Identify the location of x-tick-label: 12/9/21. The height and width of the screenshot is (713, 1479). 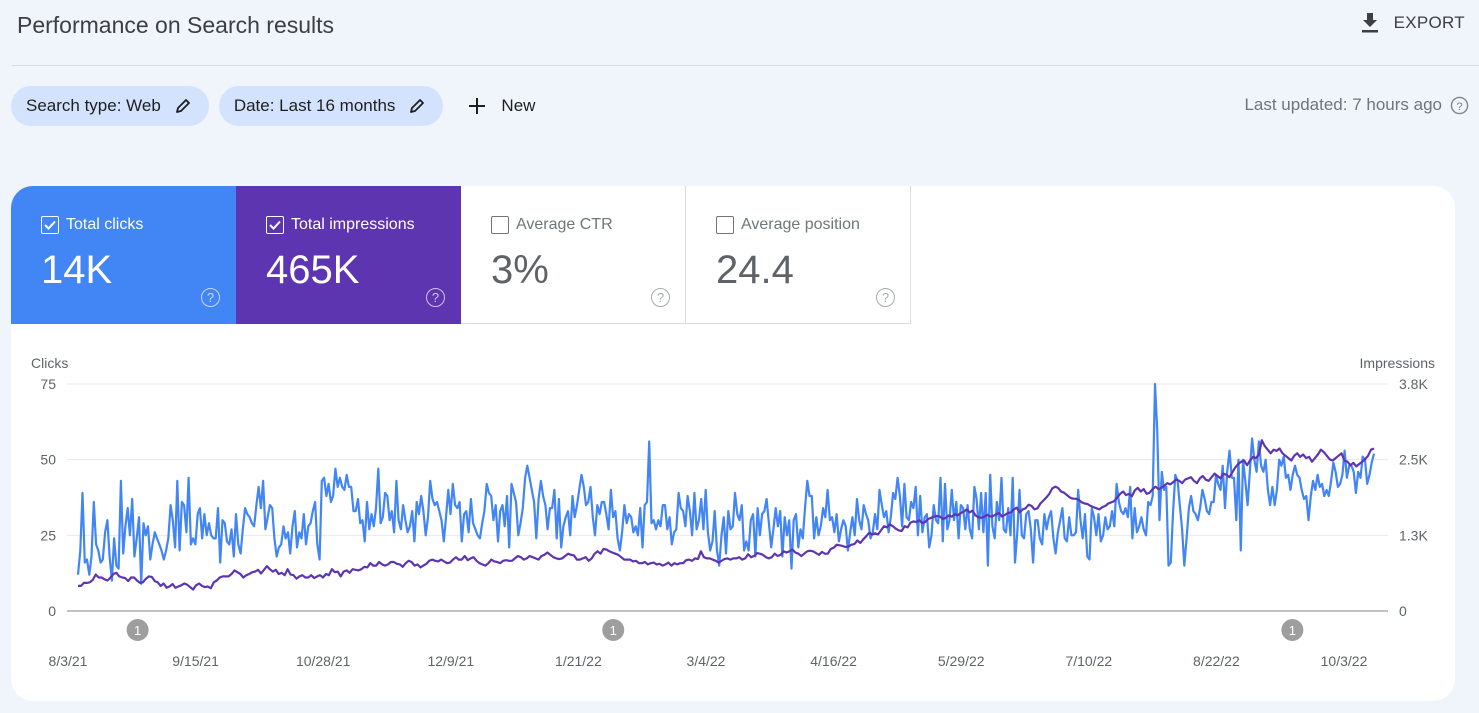
(450, 661).